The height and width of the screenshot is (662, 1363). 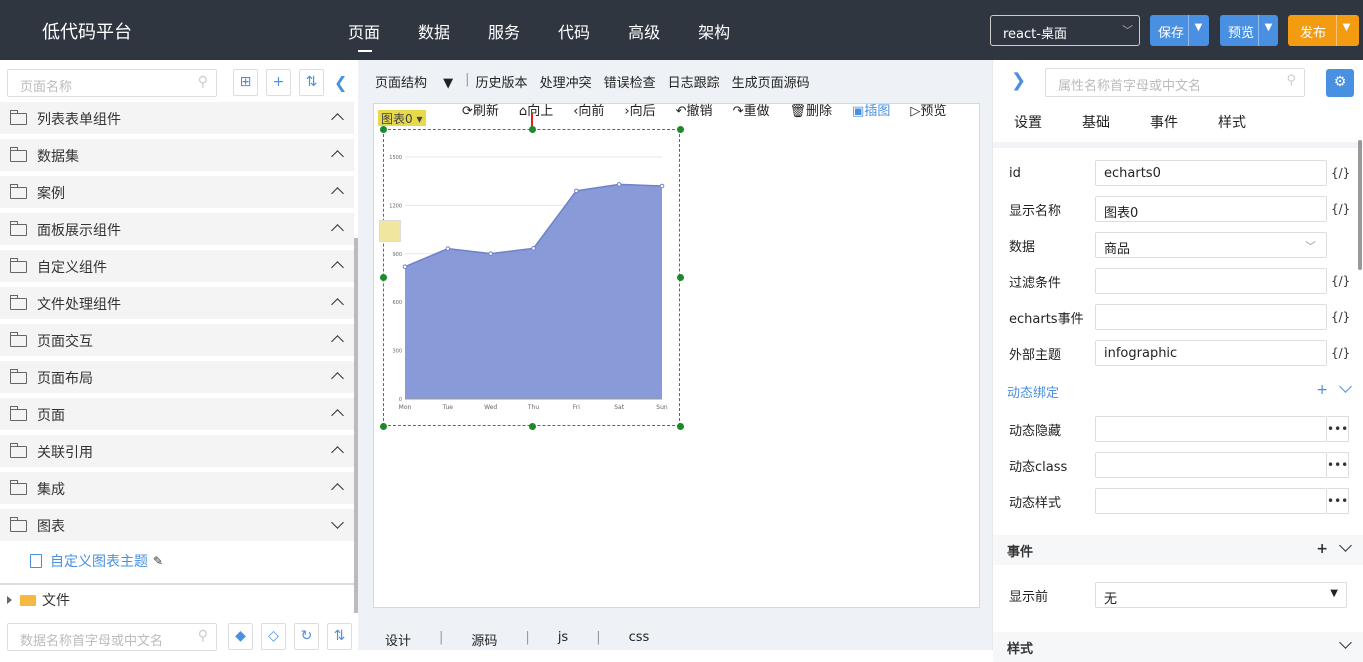 What do you see at coordinates (9, 600) in the screenshot?
I see `expand-triangle-icon` at bounding box center [9, 600].